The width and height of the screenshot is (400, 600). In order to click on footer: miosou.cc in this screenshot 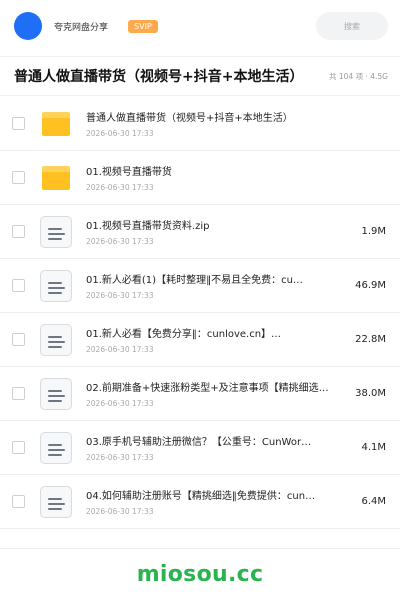, I will do `click(200, 574)`.